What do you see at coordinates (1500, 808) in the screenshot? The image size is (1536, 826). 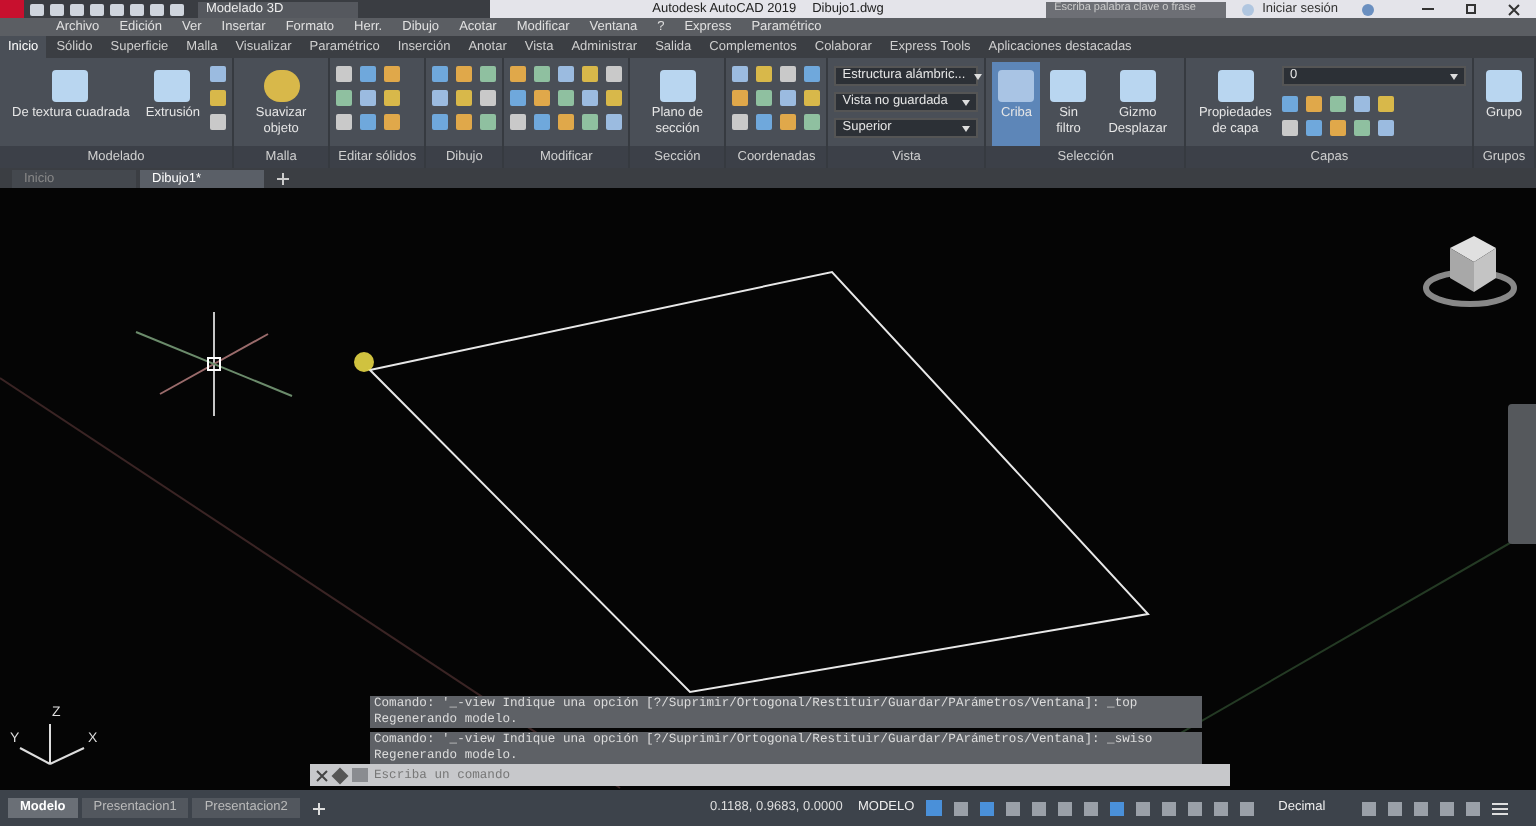 I see `menu-icon` at bounding box center [1500, 808].